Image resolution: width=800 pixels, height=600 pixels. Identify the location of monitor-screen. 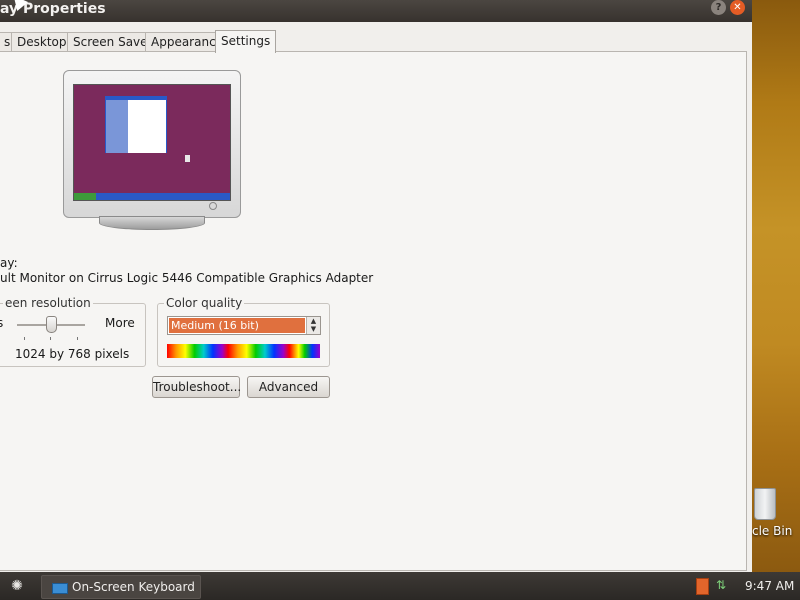
(152, 142).